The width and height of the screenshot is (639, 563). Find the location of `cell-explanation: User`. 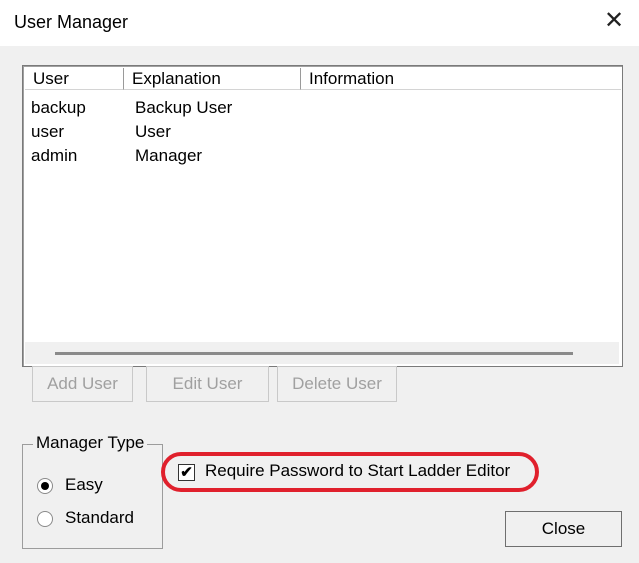

cell-explanation: User is located at coordinates (153, 131).